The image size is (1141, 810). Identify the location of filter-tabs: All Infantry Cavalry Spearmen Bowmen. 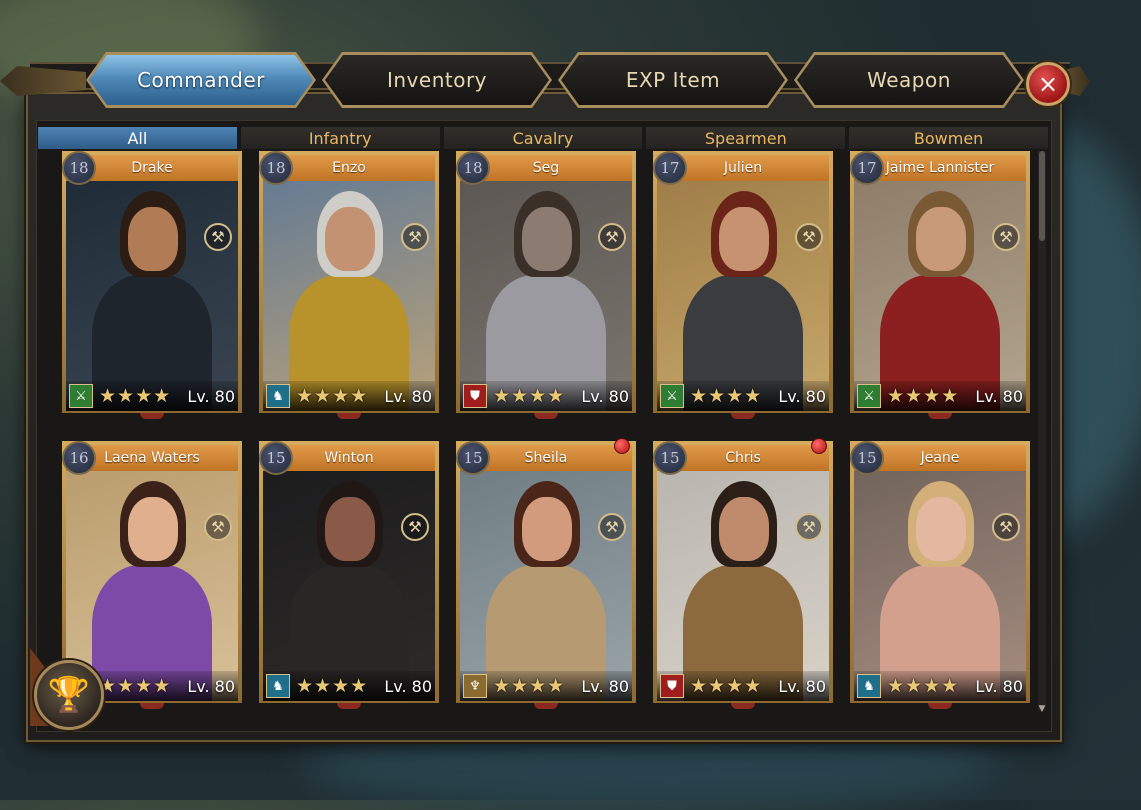
(543, 138).